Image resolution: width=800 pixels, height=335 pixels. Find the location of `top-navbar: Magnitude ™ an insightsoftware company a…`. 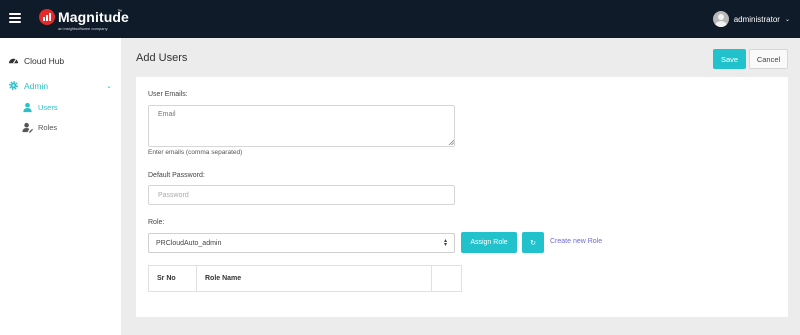

top-navbar: Magnitude ™ an insightsoftware company a… is located at coordinates (400, 19).